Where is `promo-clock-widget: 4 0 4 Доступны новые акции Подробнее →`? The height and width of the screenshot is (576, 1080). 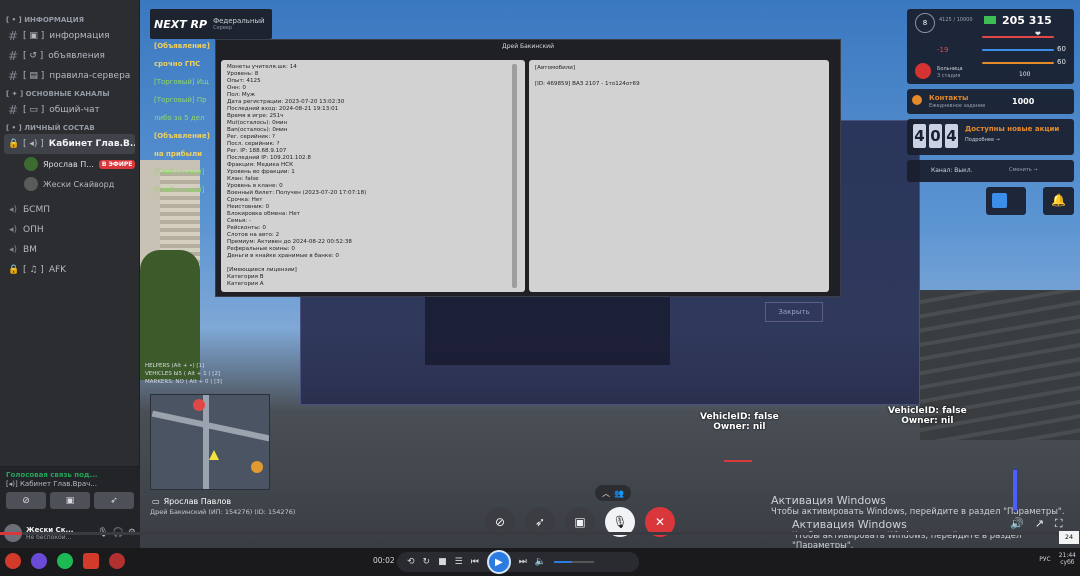
promo-clock-widget: 4 0 4 Доступны новые акции Подробнее → is located at coordinates (990, 137).